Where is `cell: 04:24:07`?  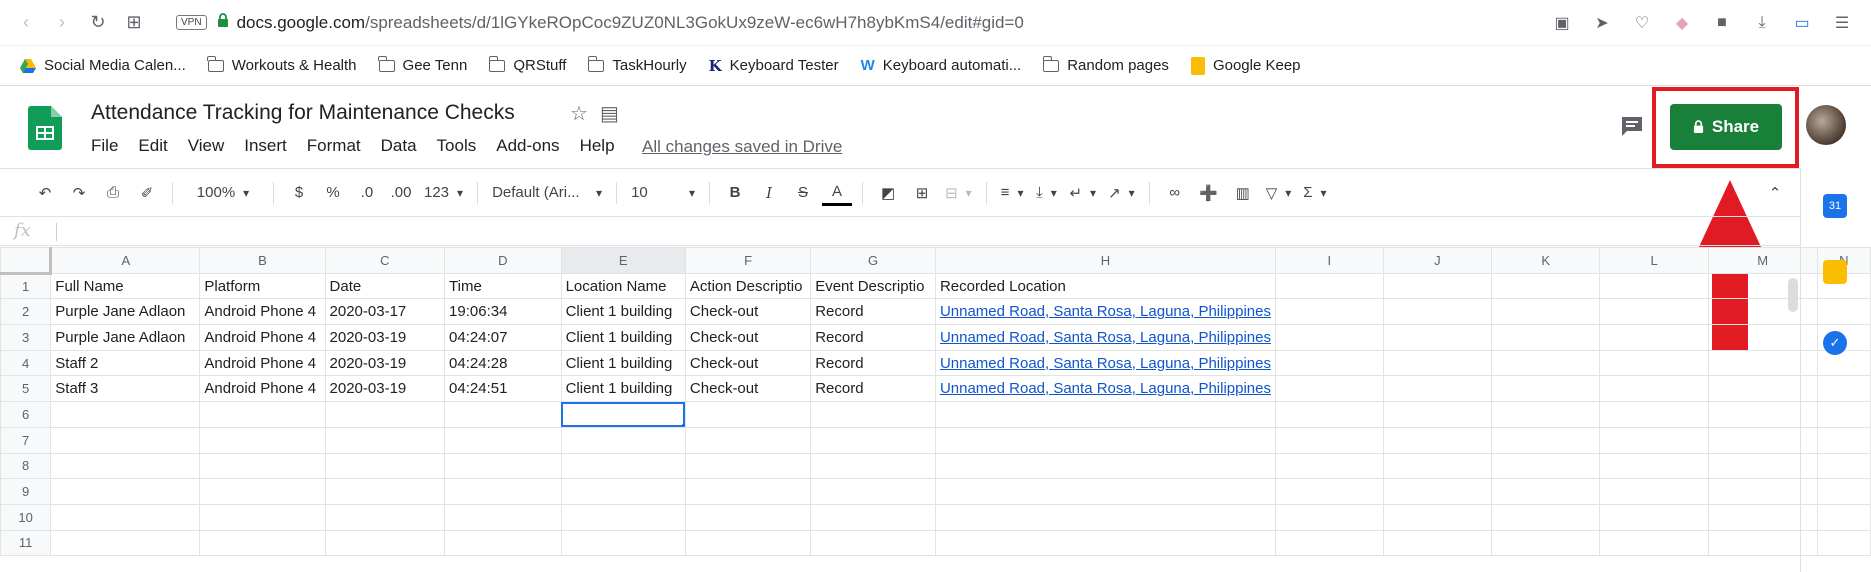
cell: 04:24:07 is located at coordinates (503, 337).